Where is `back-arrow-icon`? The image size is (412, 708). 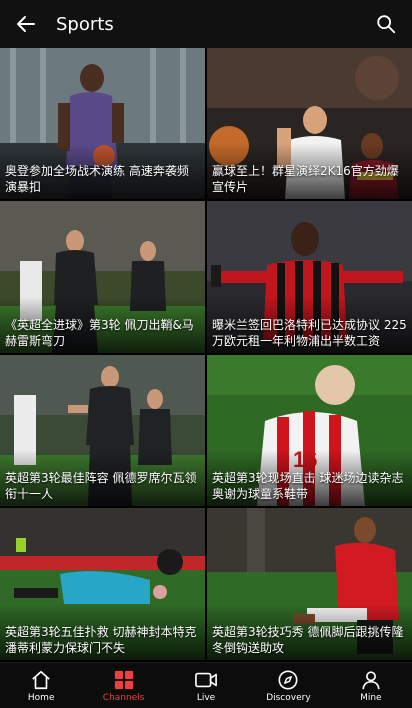 back-arrow-icon is located at coordinates (26, 24).